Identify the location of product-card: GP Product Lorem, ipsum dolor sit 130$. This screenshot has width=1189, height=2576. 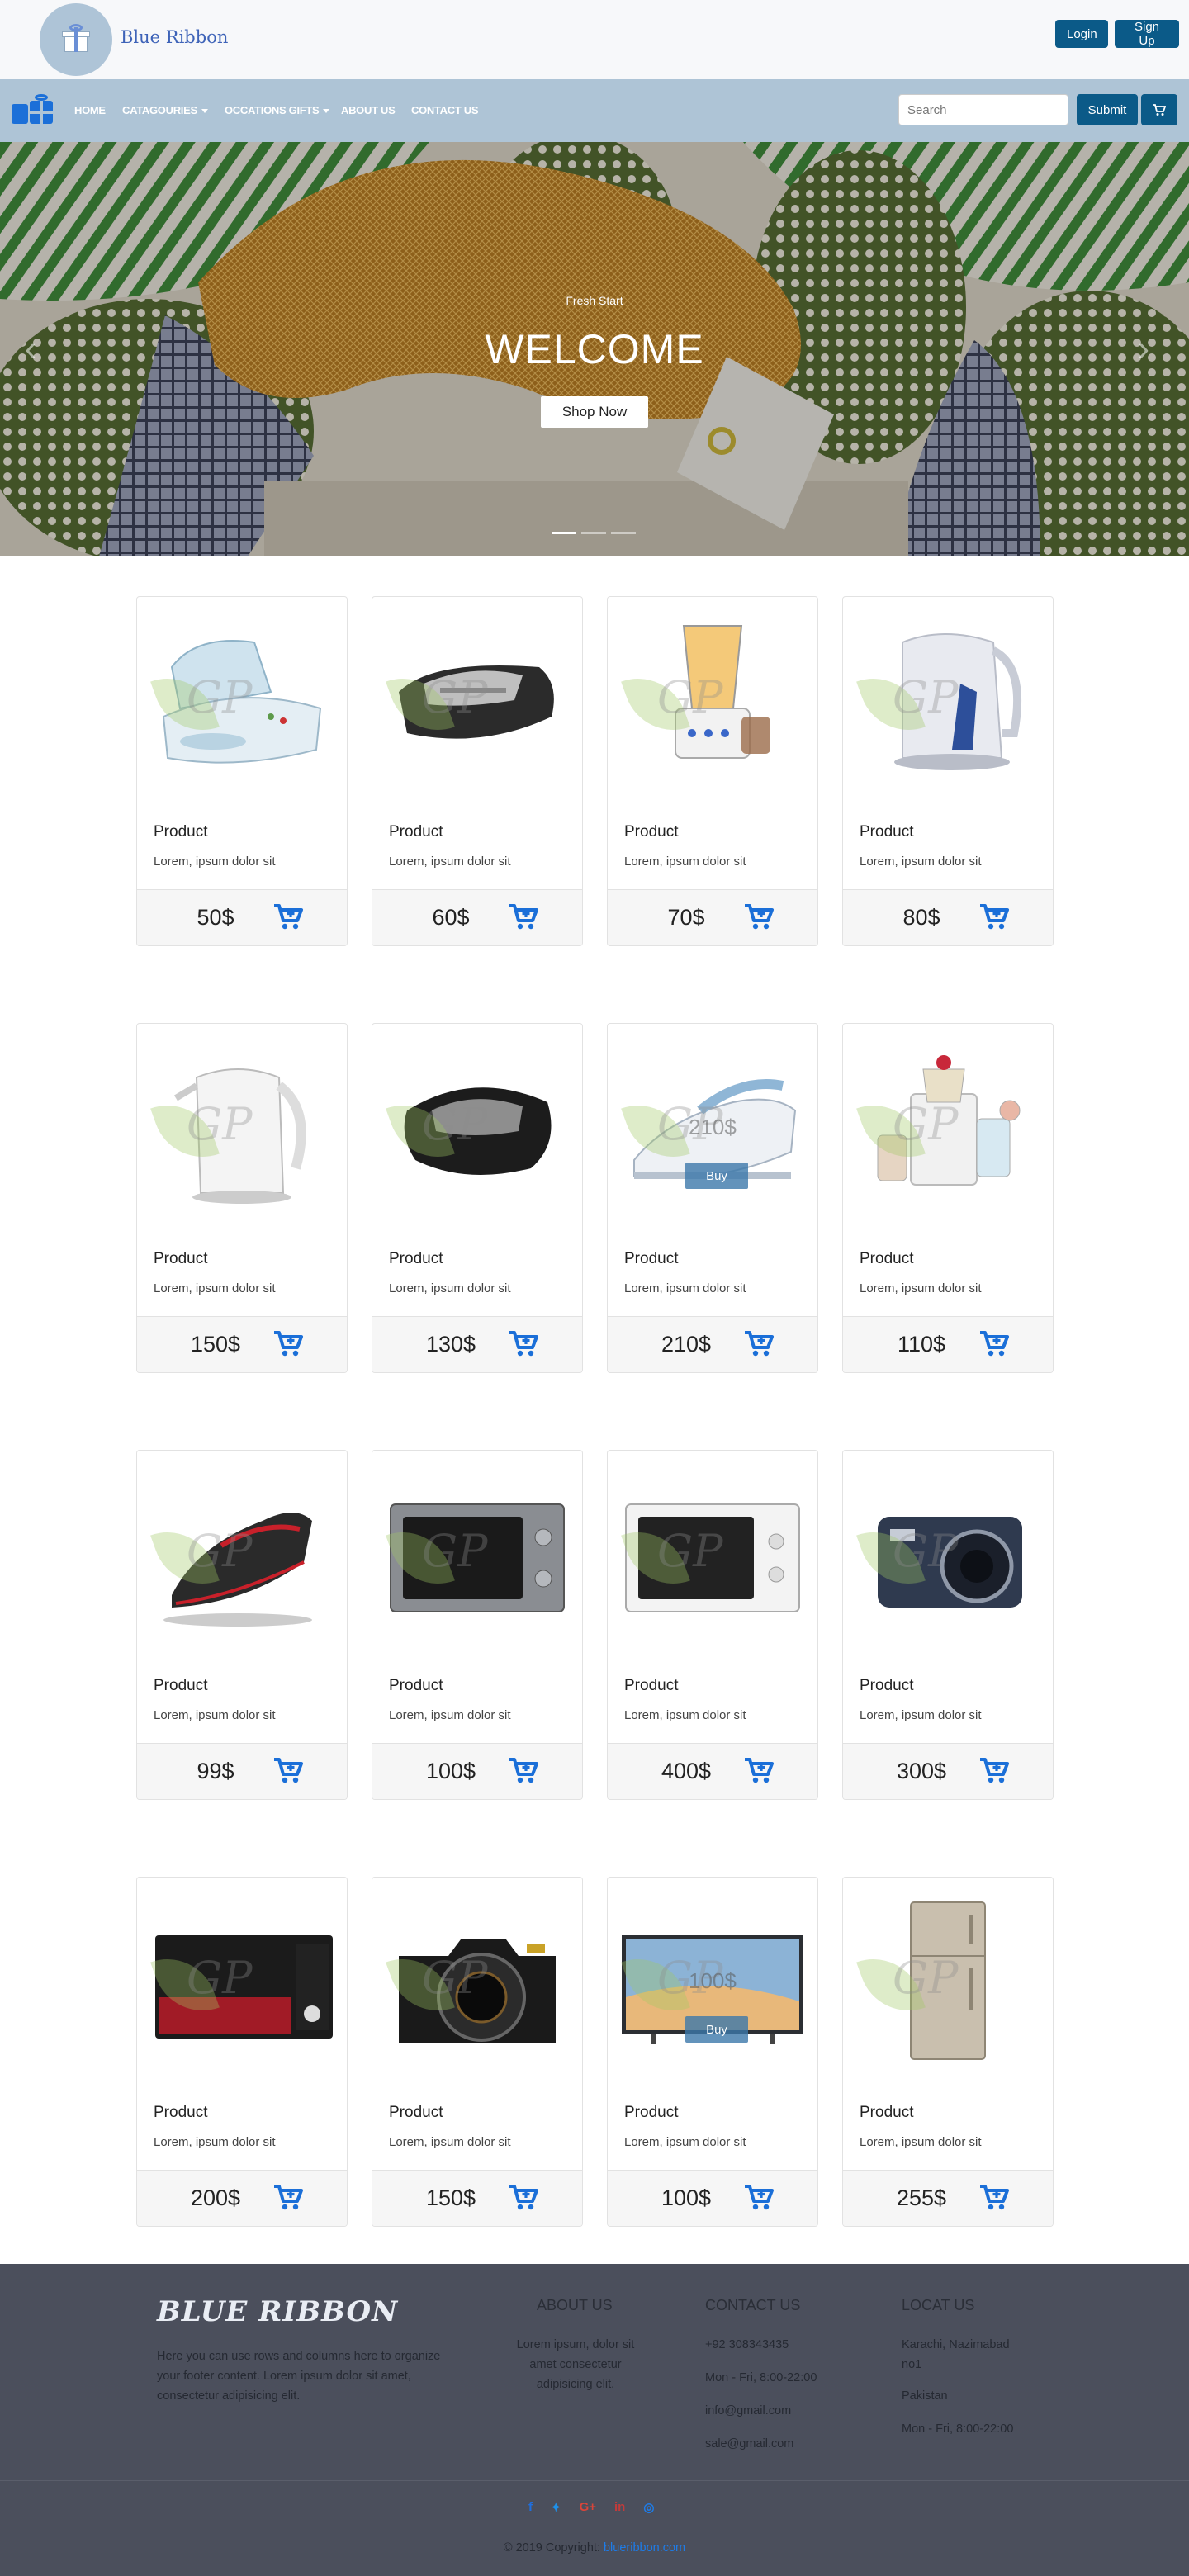
(477, 1198).